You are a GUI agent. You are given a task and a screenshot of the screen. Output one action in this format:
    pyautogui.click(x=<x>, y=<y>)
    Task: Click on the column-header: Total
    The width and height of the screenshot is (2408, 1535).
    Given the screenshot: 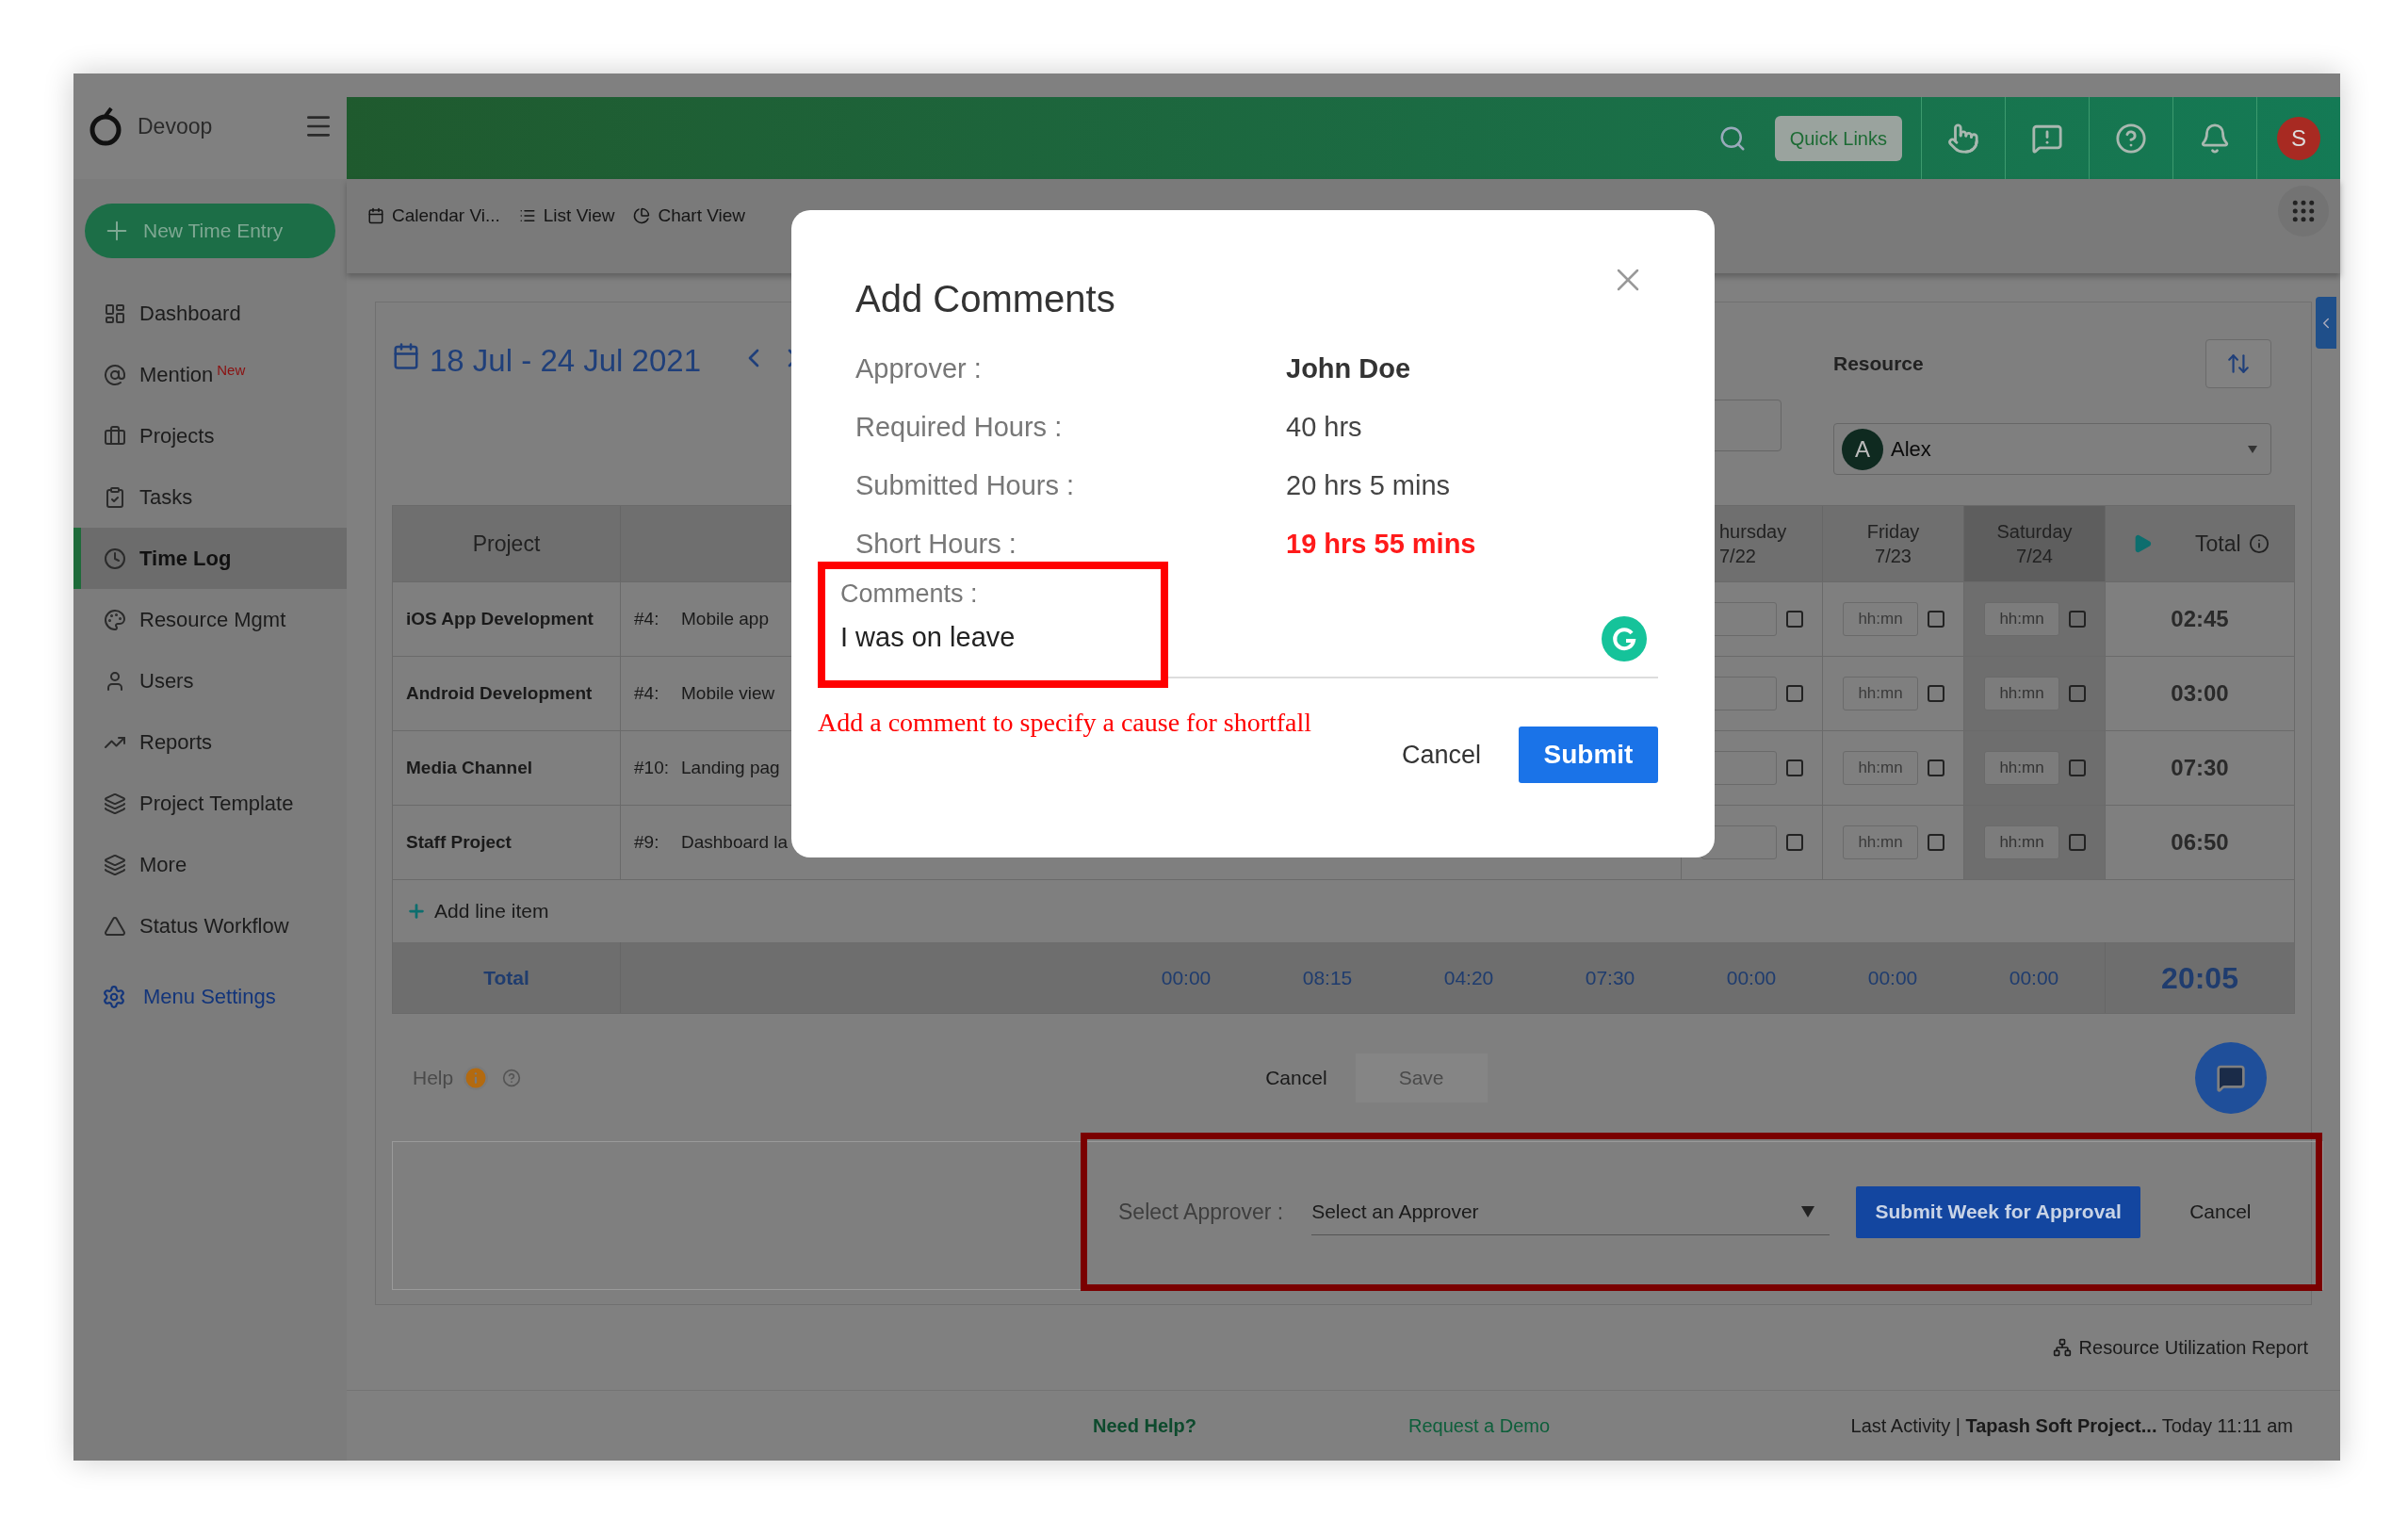 What is the action you would take?
    pyautogui.click(x=2218, y=544)
    